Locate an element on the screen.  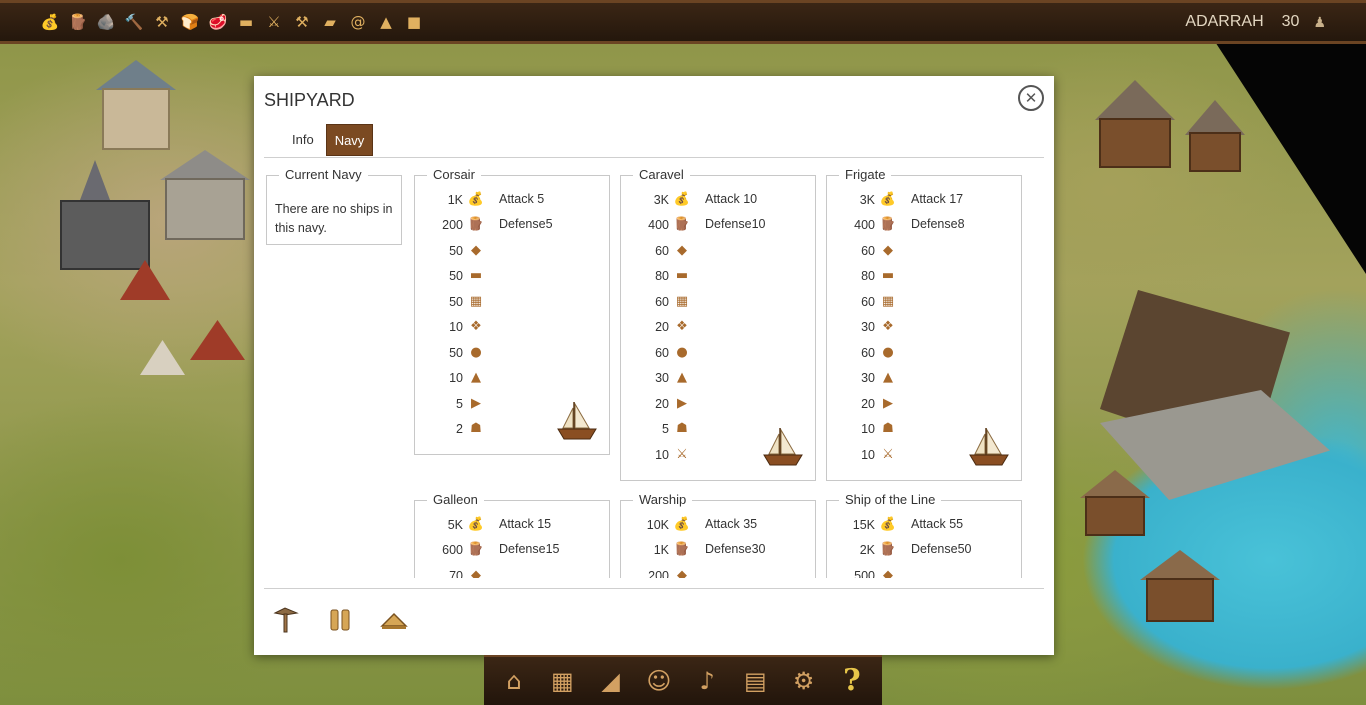
market-stalls is located at coordinates (185, 330).